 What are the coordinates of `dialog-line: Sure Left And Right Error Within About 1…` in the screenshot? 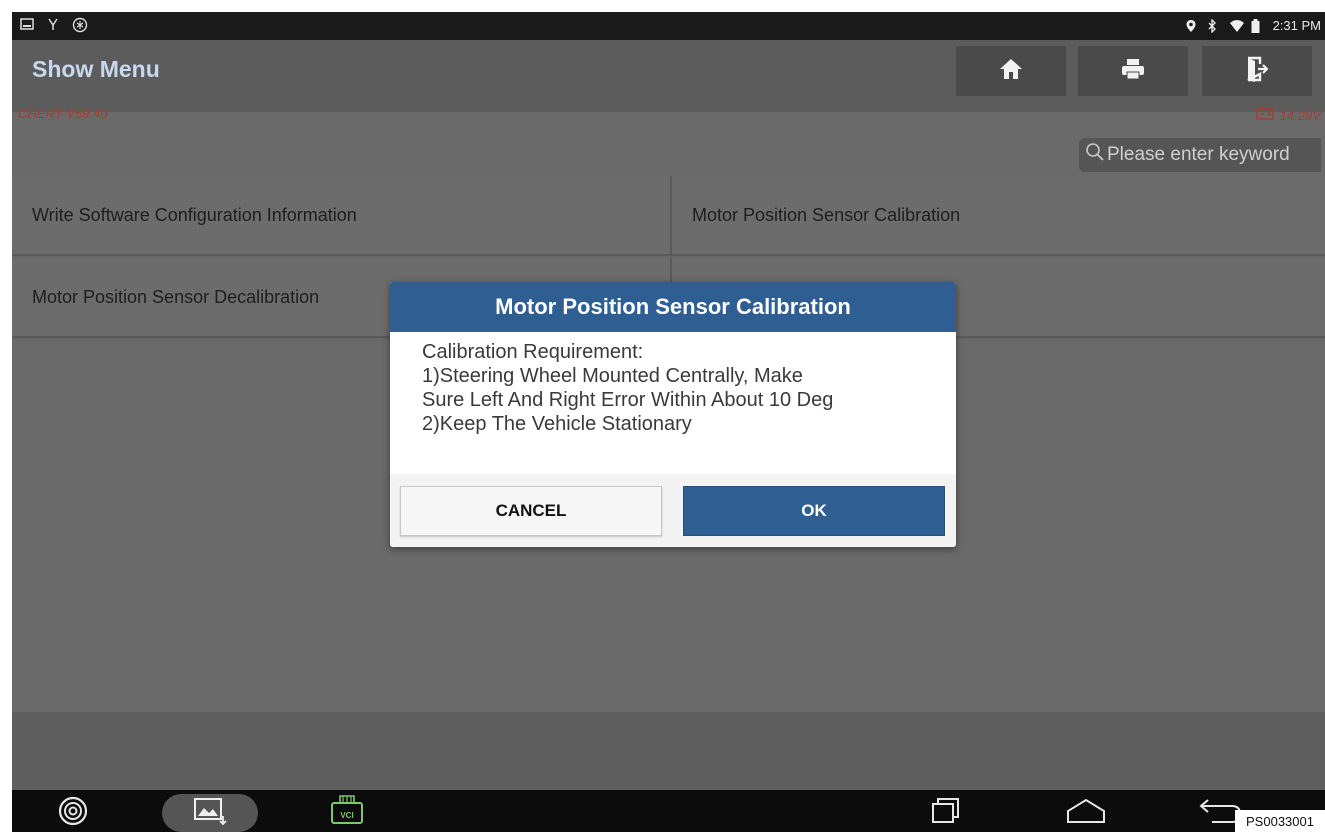 It's located at (628, 400).